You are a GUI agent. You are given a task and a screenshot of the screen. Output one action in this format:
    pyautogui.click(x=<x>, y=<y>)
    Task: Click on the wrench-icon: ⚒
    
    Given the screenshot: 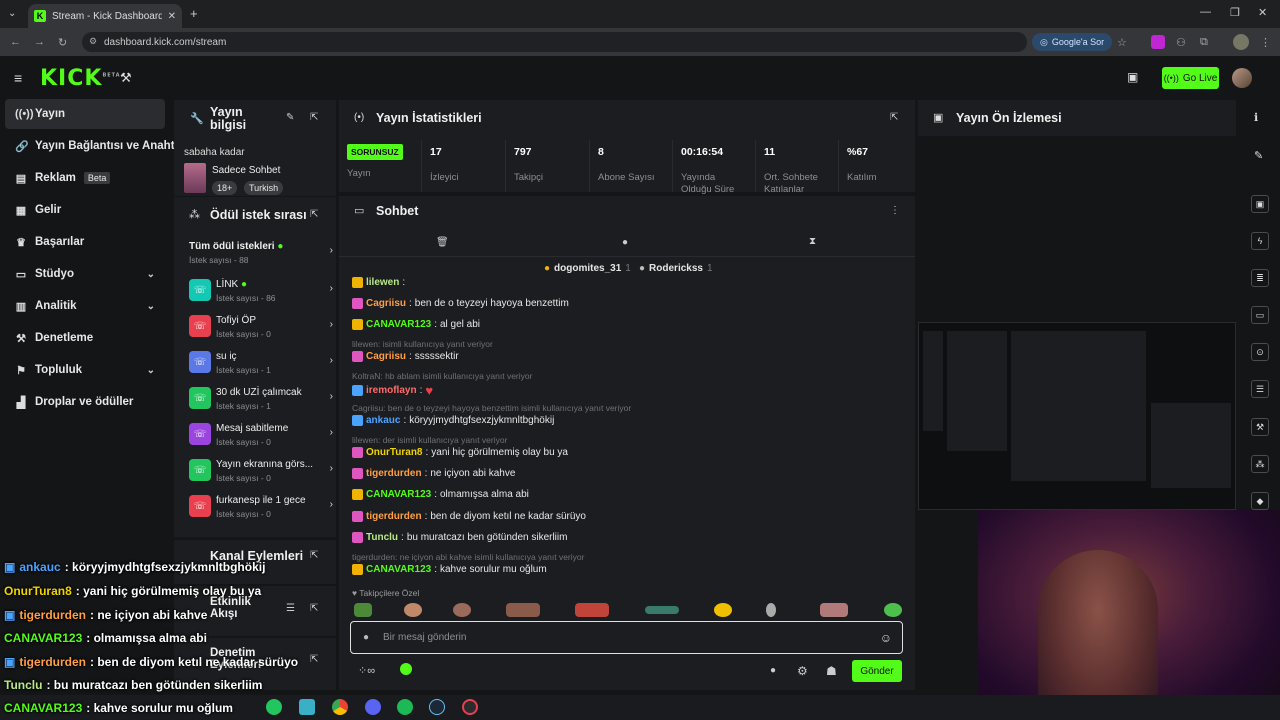 What is the action you would take?
    pyautogui.click(x=1260, y=427)
    